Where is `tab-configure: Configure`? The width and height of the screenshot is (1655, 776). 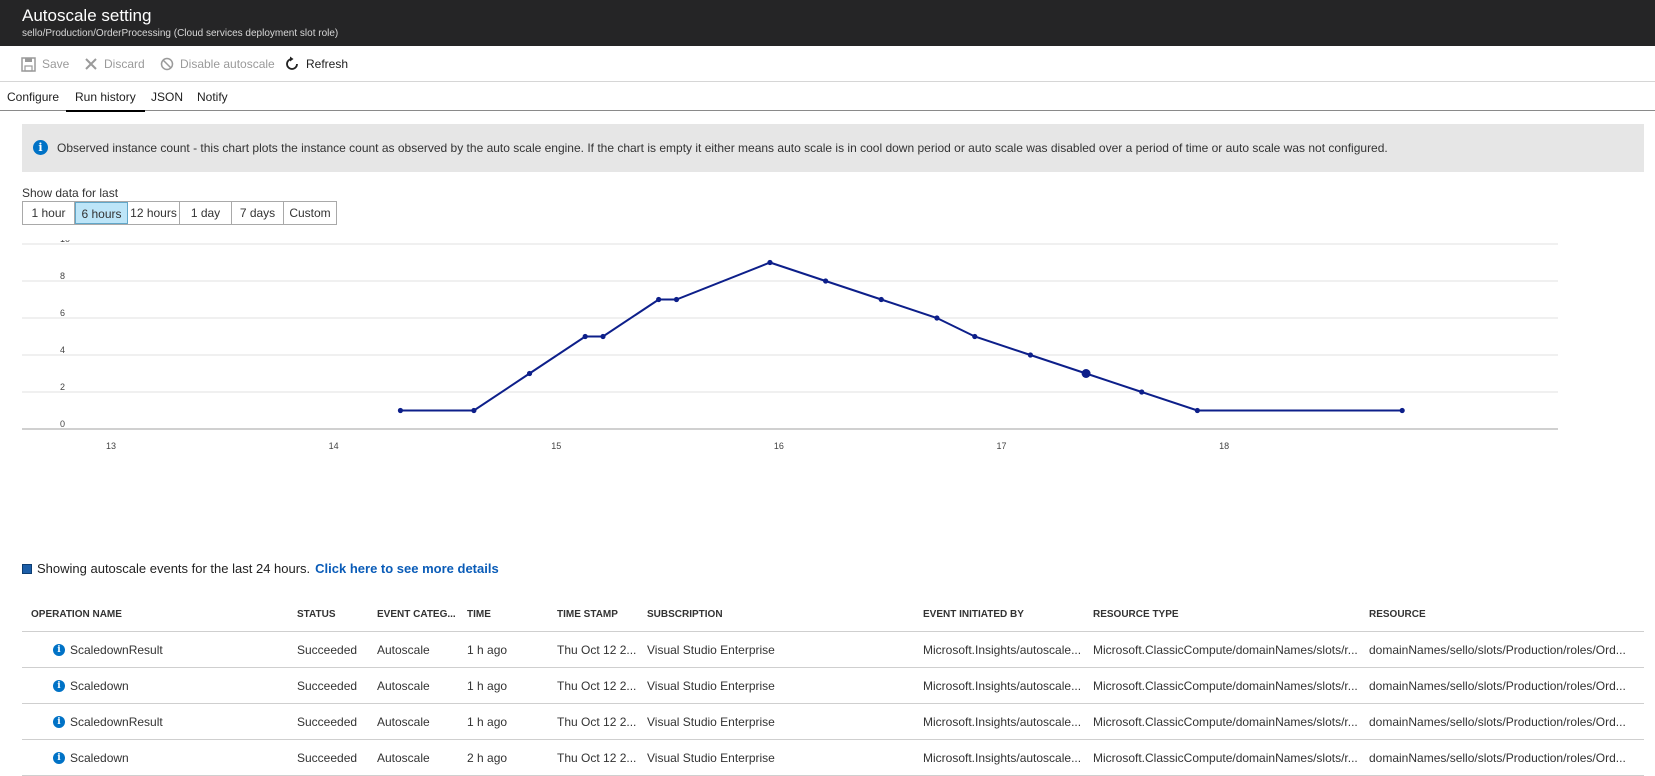 tab-configure: Configure is located at coordinates (33, 97).